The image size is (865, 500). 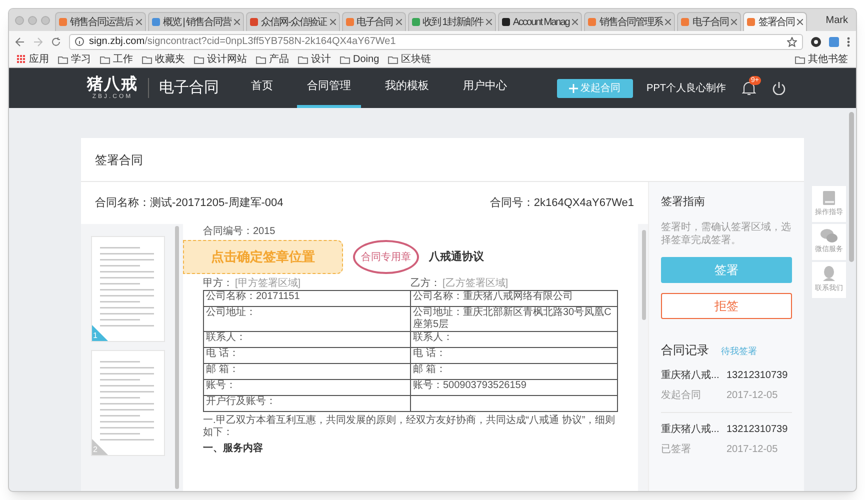 I want to click on records-title: 合同记录, so click(x=685, y=350).